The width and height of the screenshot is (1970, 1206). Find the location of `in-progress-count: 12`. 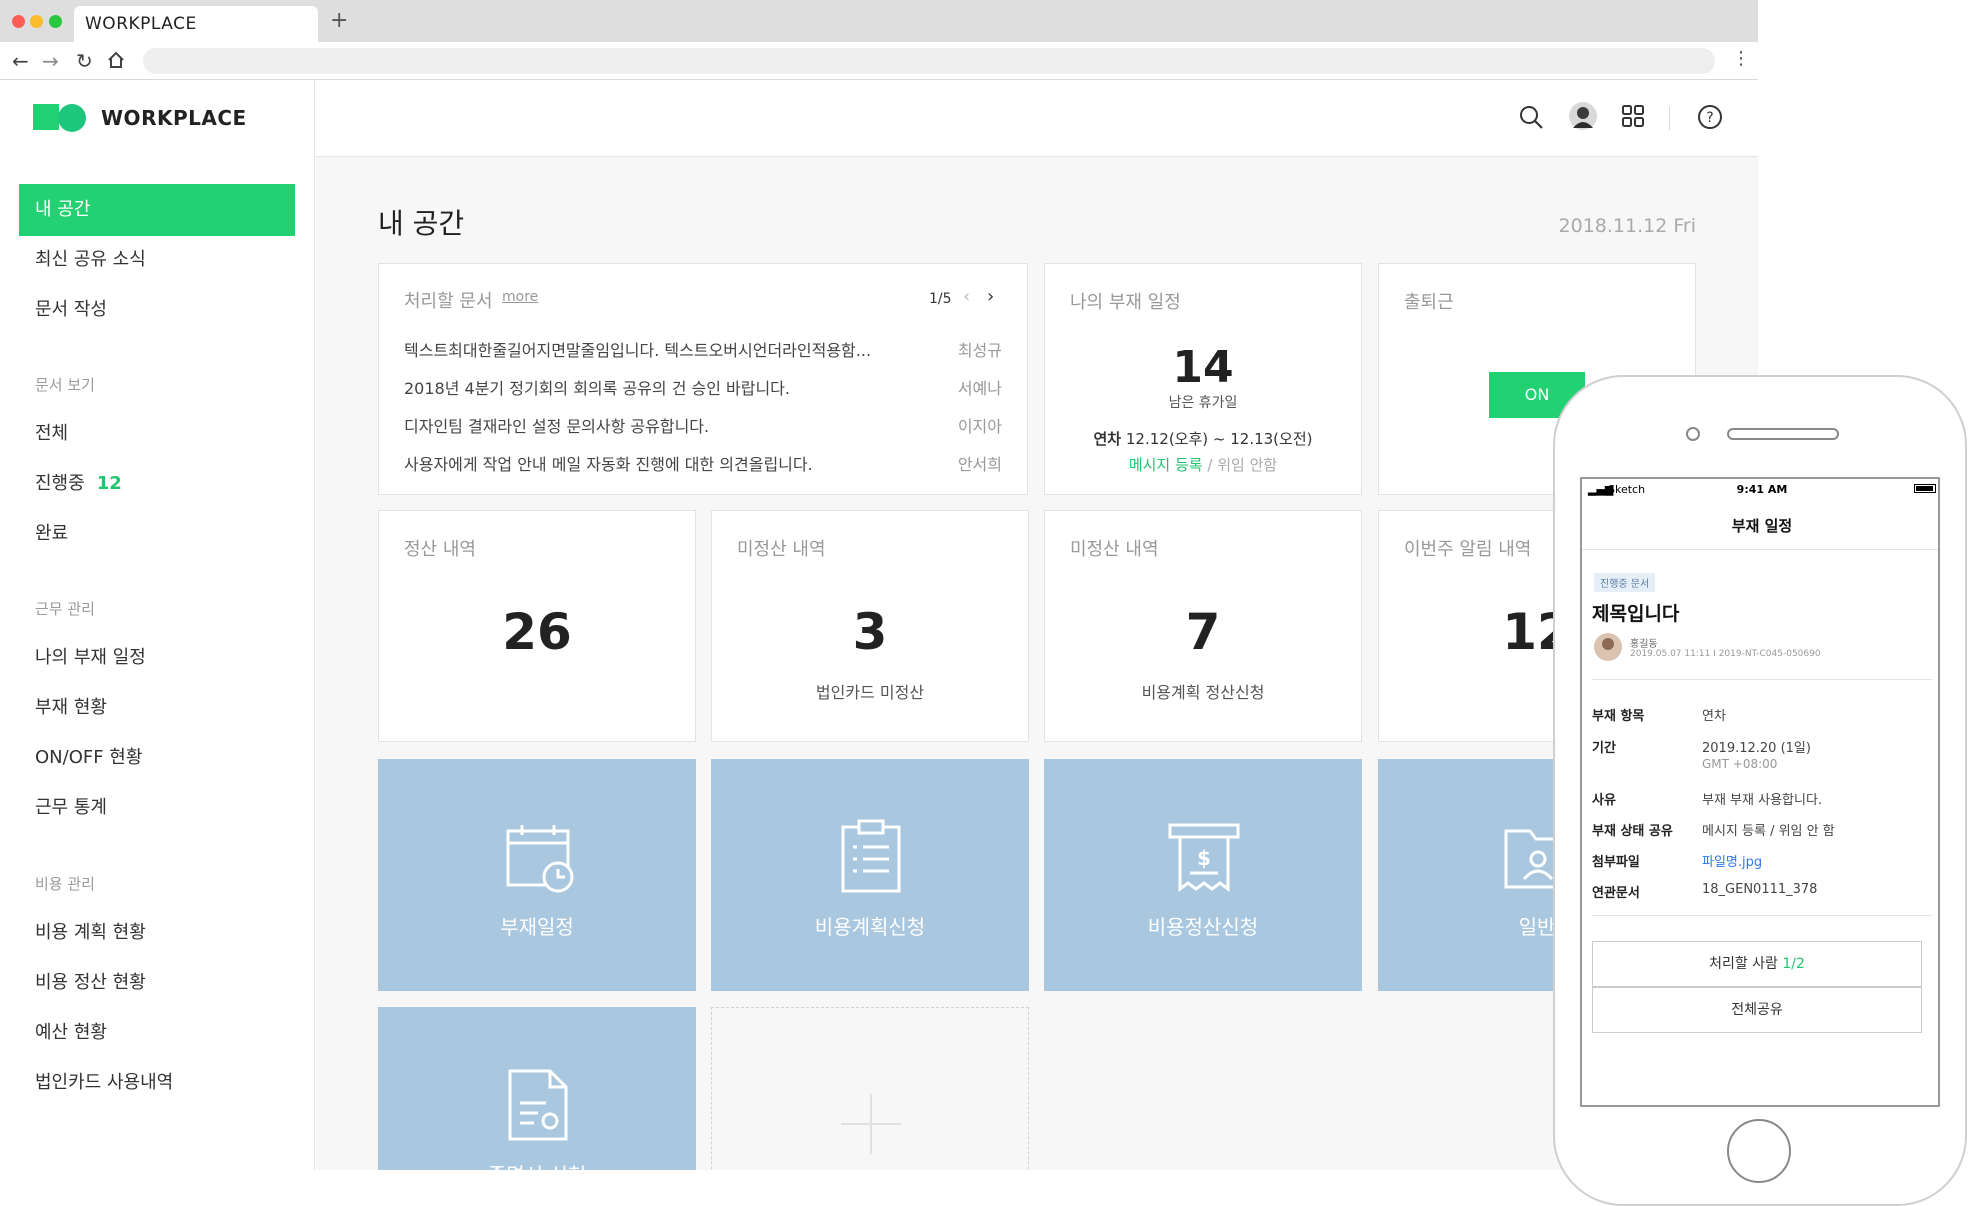

in-progress-count: 12 is located at coordinates (109, 483).